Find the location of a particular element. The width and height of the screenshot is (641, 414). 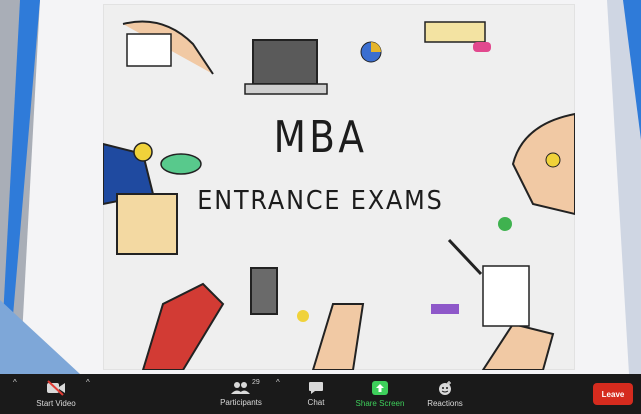

pen-doodle is located at coordinates (465, 257).